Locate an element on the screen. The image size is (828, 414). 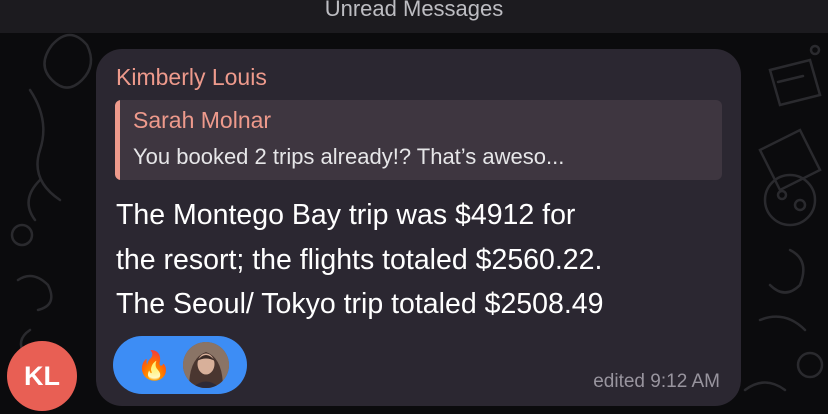
fire-emoji-icon: 🔥 is located at coordinates (154, 365).